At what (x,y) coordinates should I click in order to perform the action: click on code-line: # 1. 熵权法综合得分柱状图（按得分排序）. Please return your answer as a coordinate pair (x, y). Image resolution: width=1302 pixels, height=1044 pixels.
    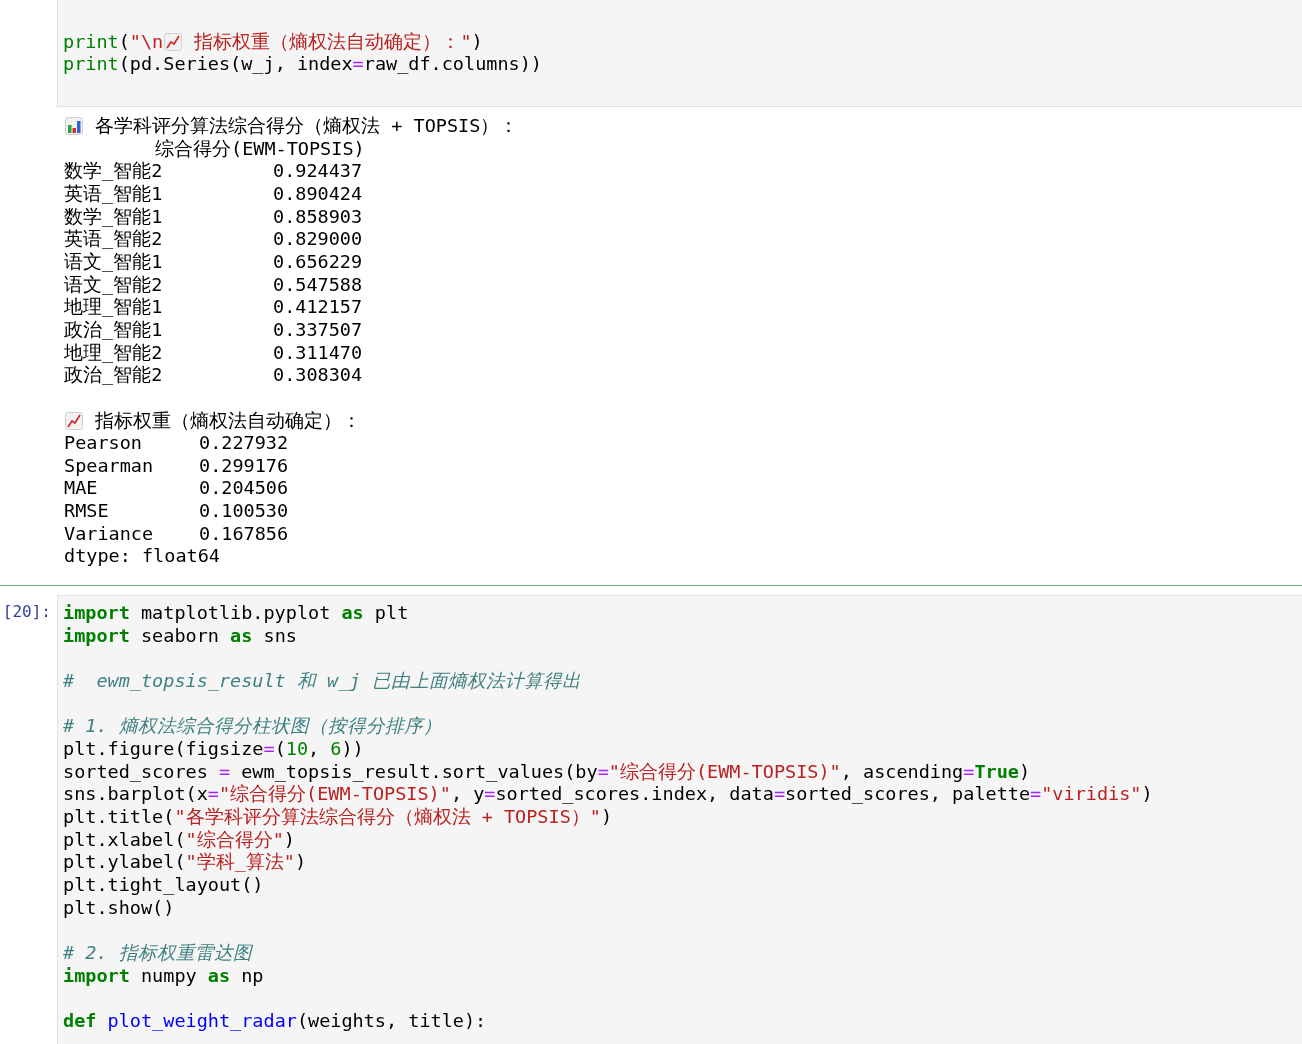
    Looking at the image, I should click on (252, 727).